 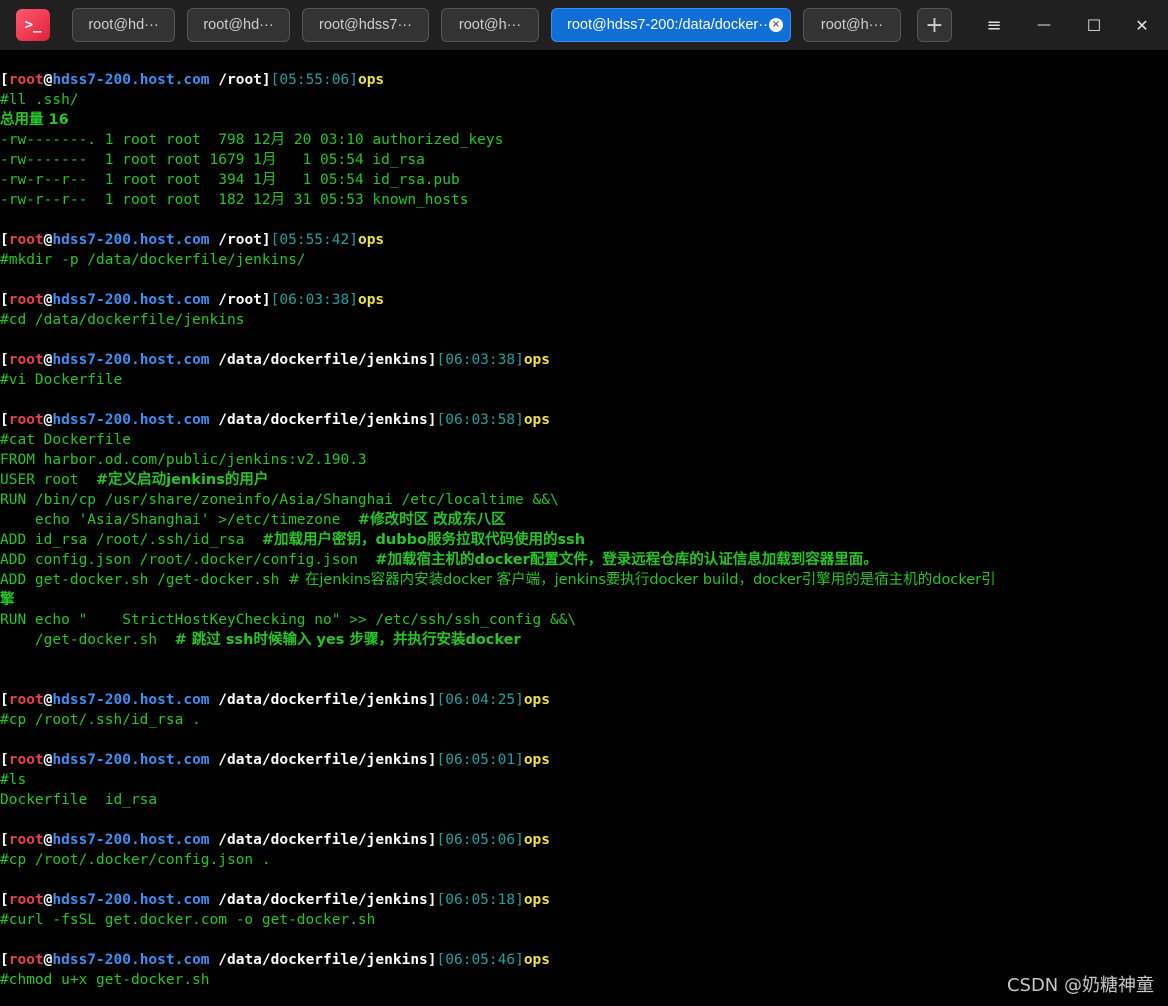 I want to click on tab-label: root@hdss7-200:/data/docker···, so click(x=670, y=25).